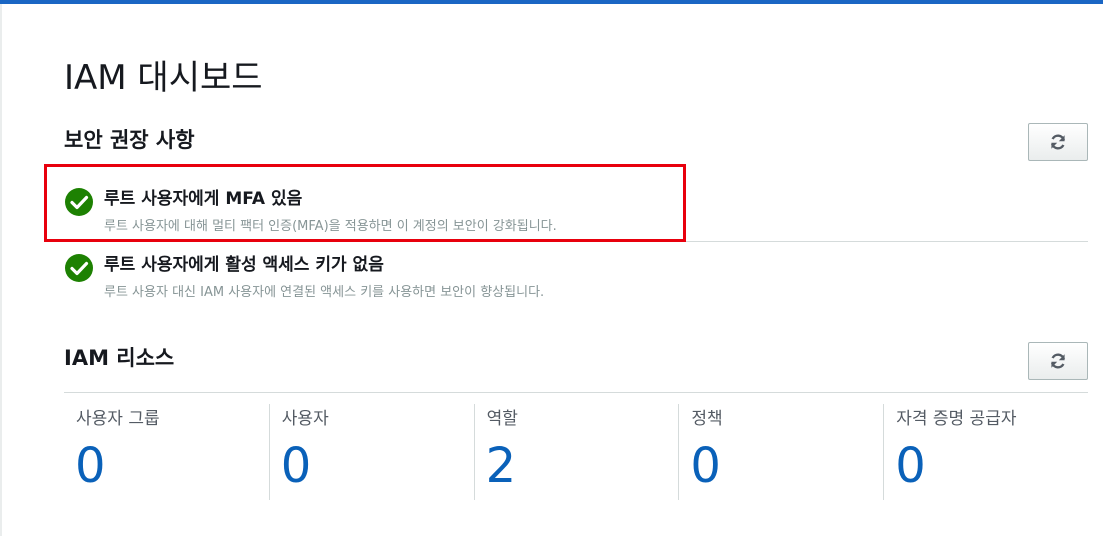 Image resolution: width=1103 pixels, height=536 pixels. I want to click on check-circle-icon, so click(79, 268).